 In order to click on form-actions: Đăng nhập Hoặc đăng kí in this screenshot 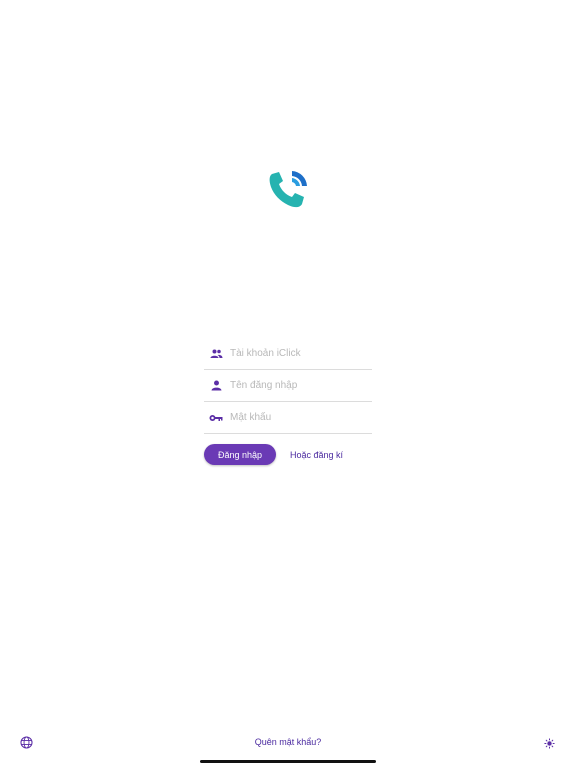, I will do `click(288, 454)`.